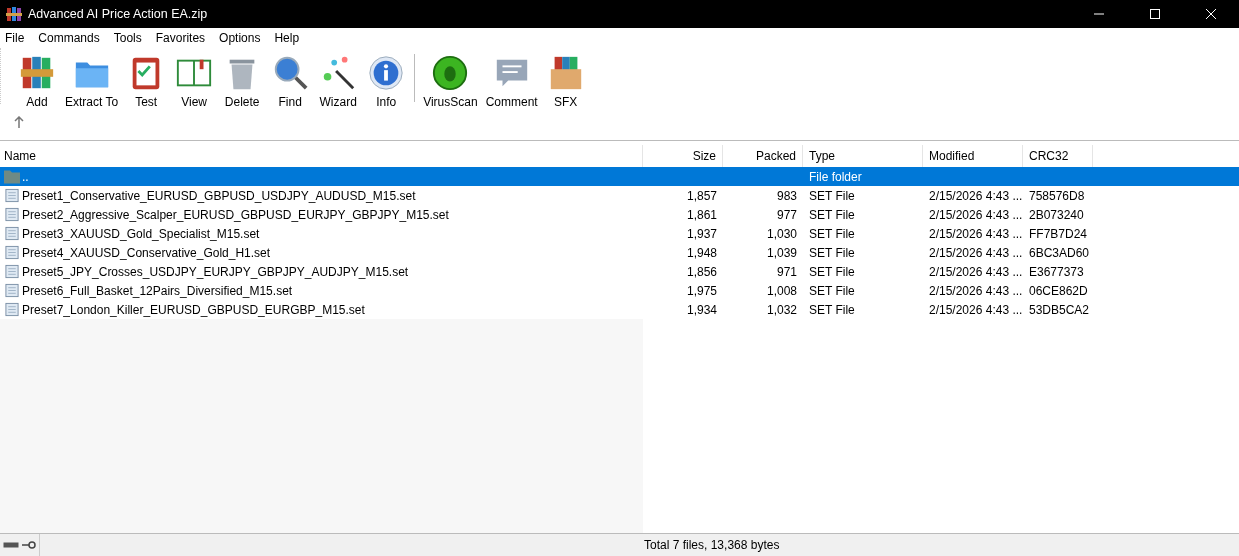 Image resolution: width=1239 pixels, height=556 pixels. Describe the element at coordinates (619, 309) in the screenshot. I see `file-row: Preset7_London_Killer_EURUSD_GBPUSD_EURGBP_M15.set 1,934 1,032 SET File 2/15/2026 4:43 ... 53DB5CA2` at that location.